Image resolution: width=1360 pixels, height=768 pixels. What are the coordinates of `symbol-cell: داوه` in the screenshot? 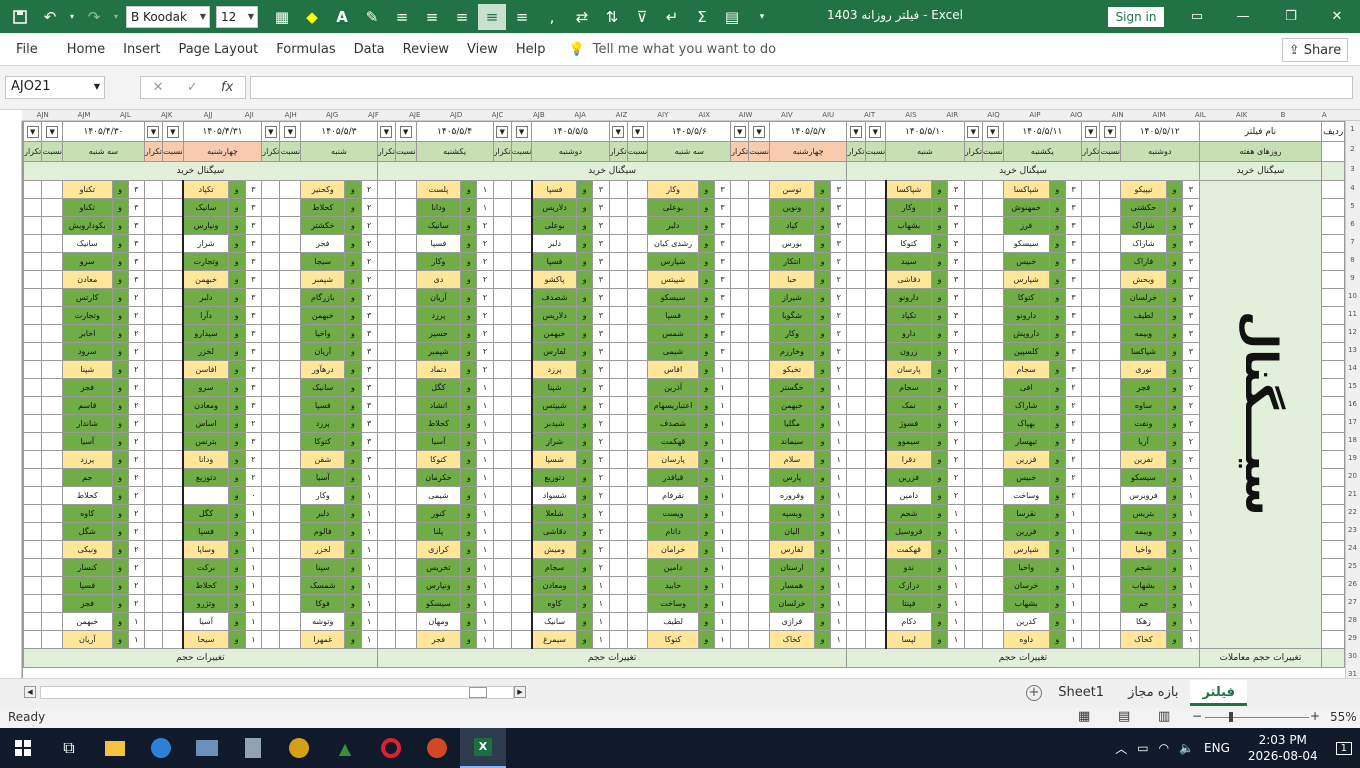 It's located at (1026, 639).